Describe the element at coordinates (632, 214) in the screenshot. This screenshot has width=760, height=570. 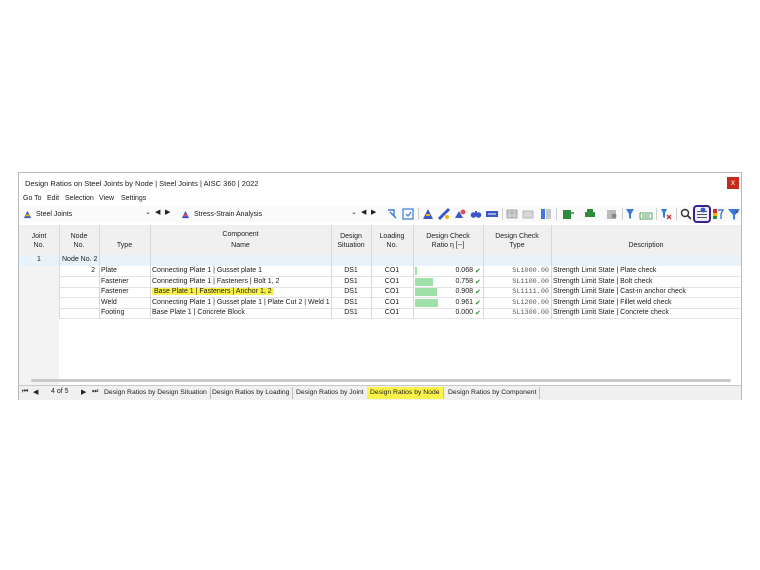
I see `filter-icon` at that location.